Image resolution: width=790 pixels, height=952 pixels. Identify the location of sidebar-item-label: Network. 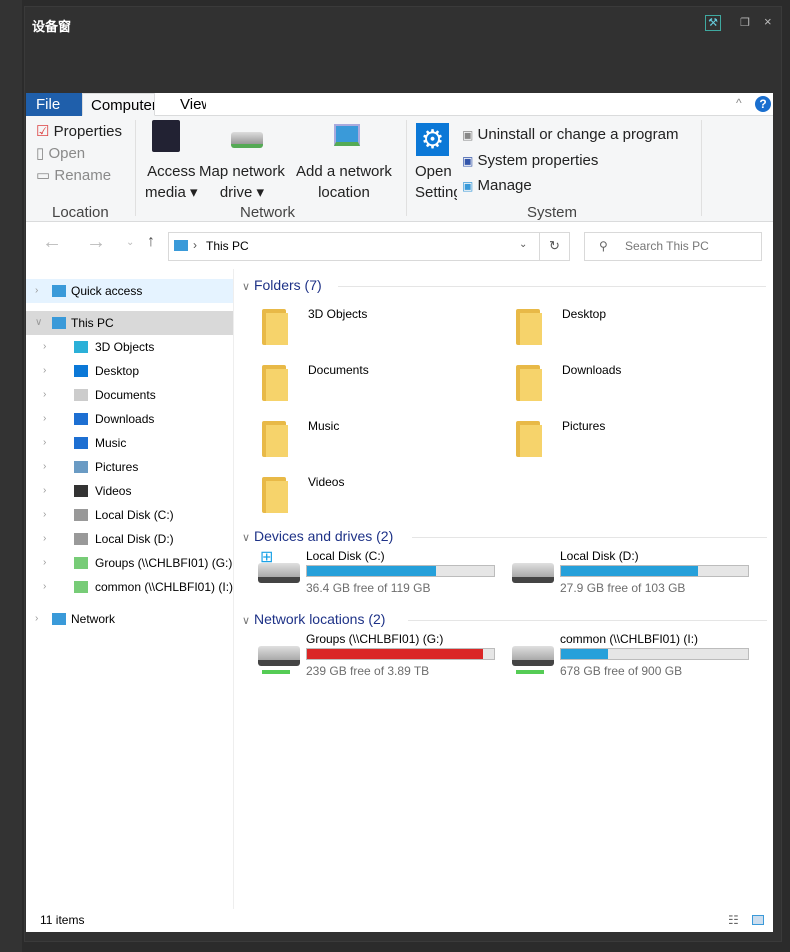
(93, 619).